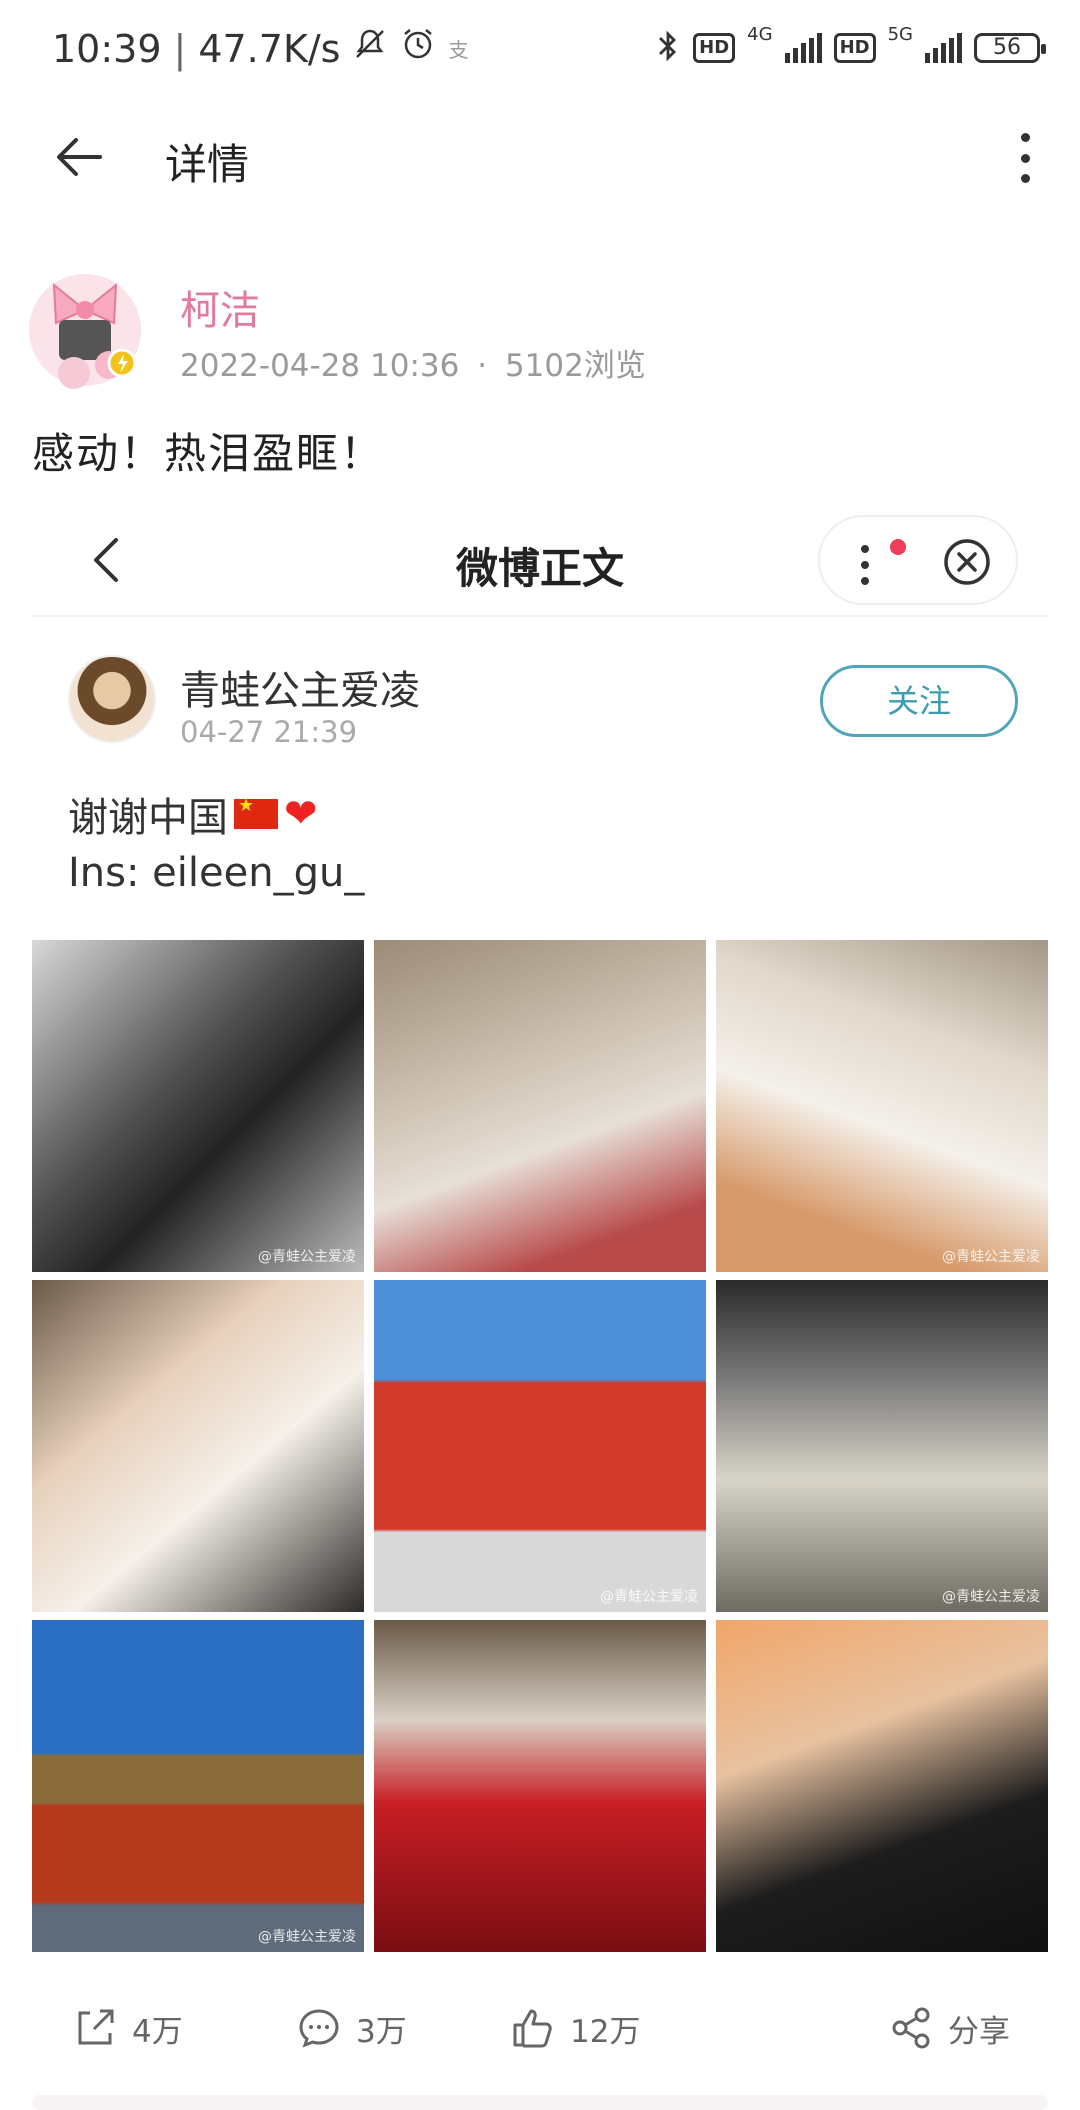 The width and height of the screenshot is (1080, 2110). What do you see at coordinates (918, 560) in the screenshot?
I see `embed-action-capsule` at bounding box center [918, 560].